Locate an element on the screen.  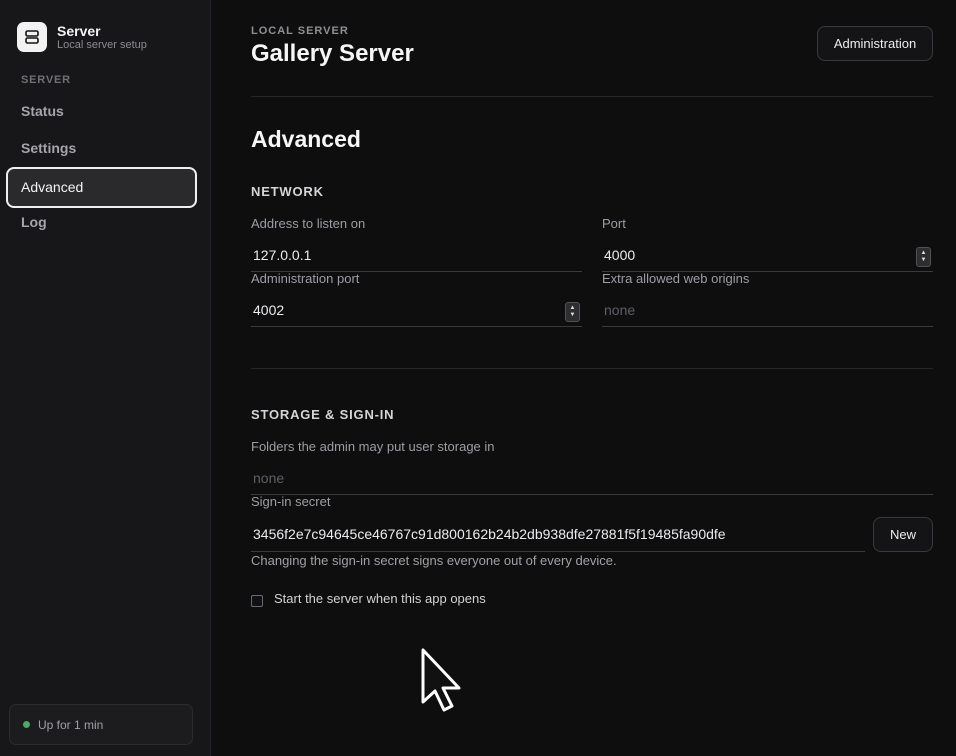
server-icon is located at coordinates (32, 37).